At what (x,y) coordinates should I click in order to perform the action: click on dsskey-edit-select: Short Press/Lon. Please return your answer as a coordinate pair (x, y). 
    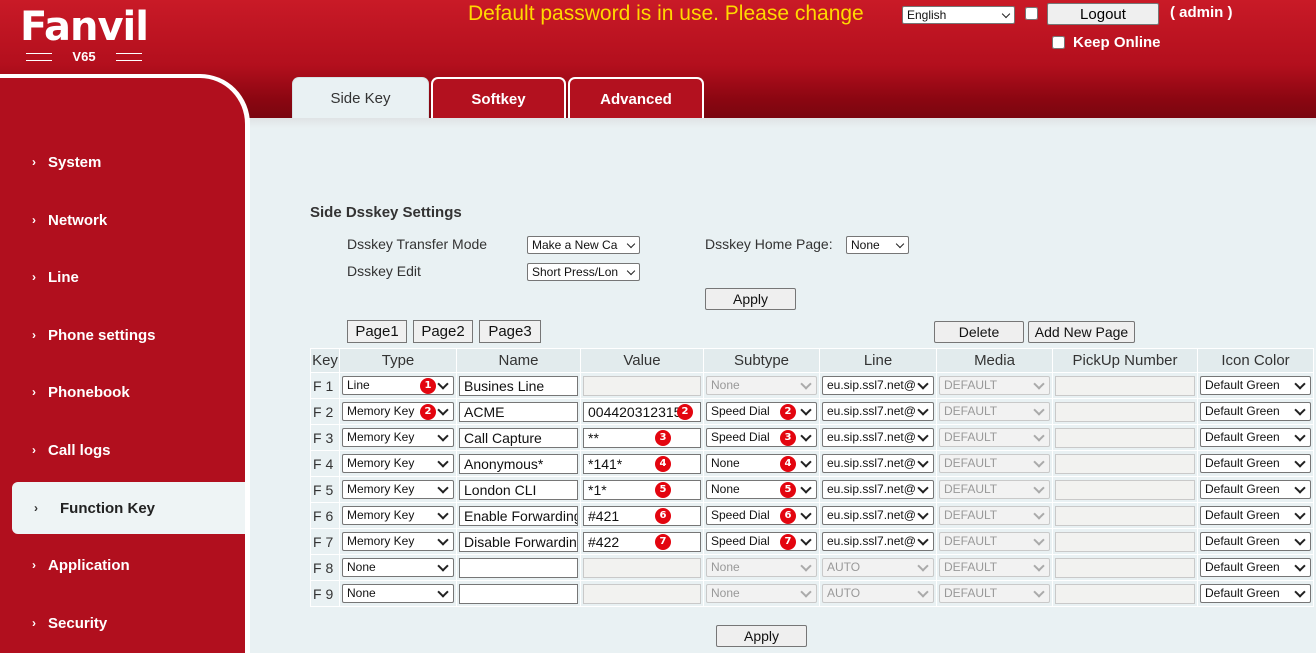
    Looking at the image, I should click on (583, 272).